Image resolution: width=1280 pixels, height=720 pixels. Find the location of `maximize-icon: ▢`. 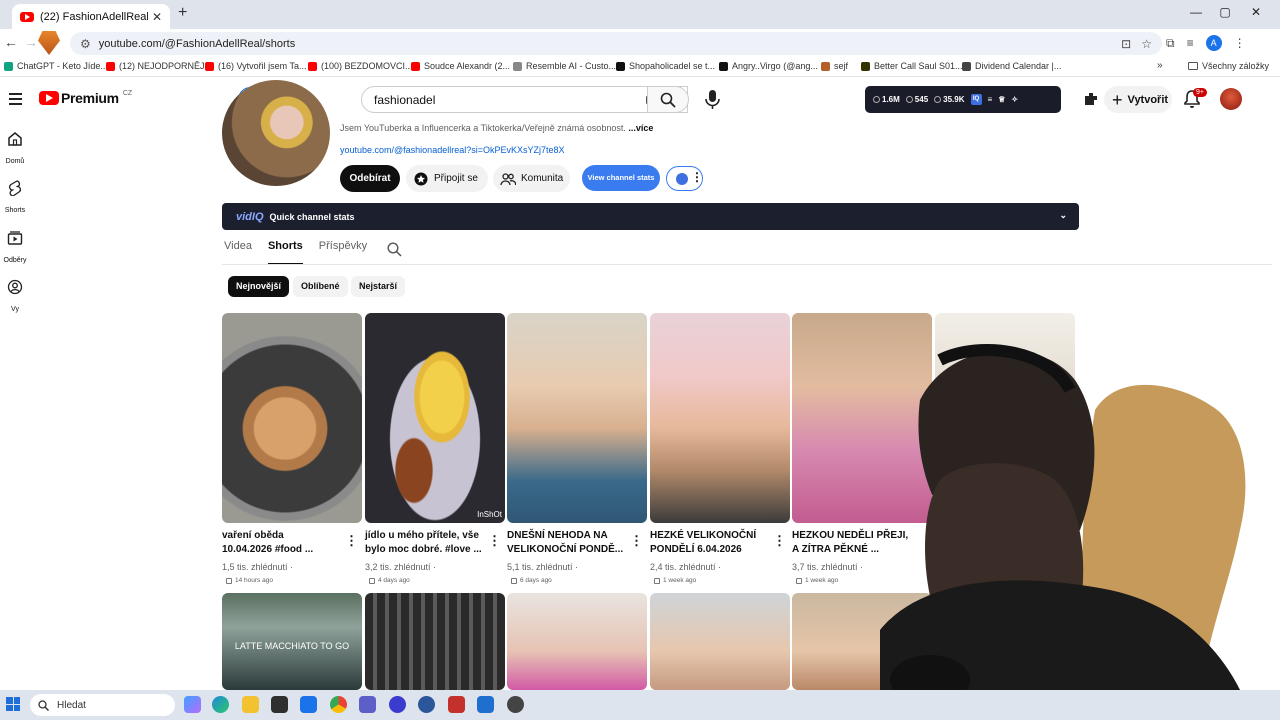

maximize-icon: ▢ is located at coordinates (1225, 12).